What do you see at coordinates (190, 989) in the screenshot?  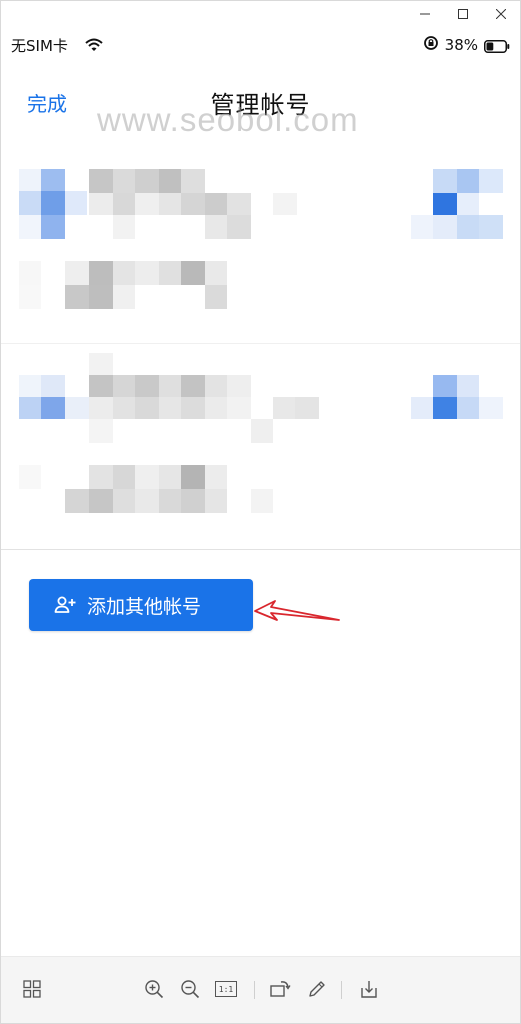 I see `zoom-out-icon` at bounding box center [190, 989].